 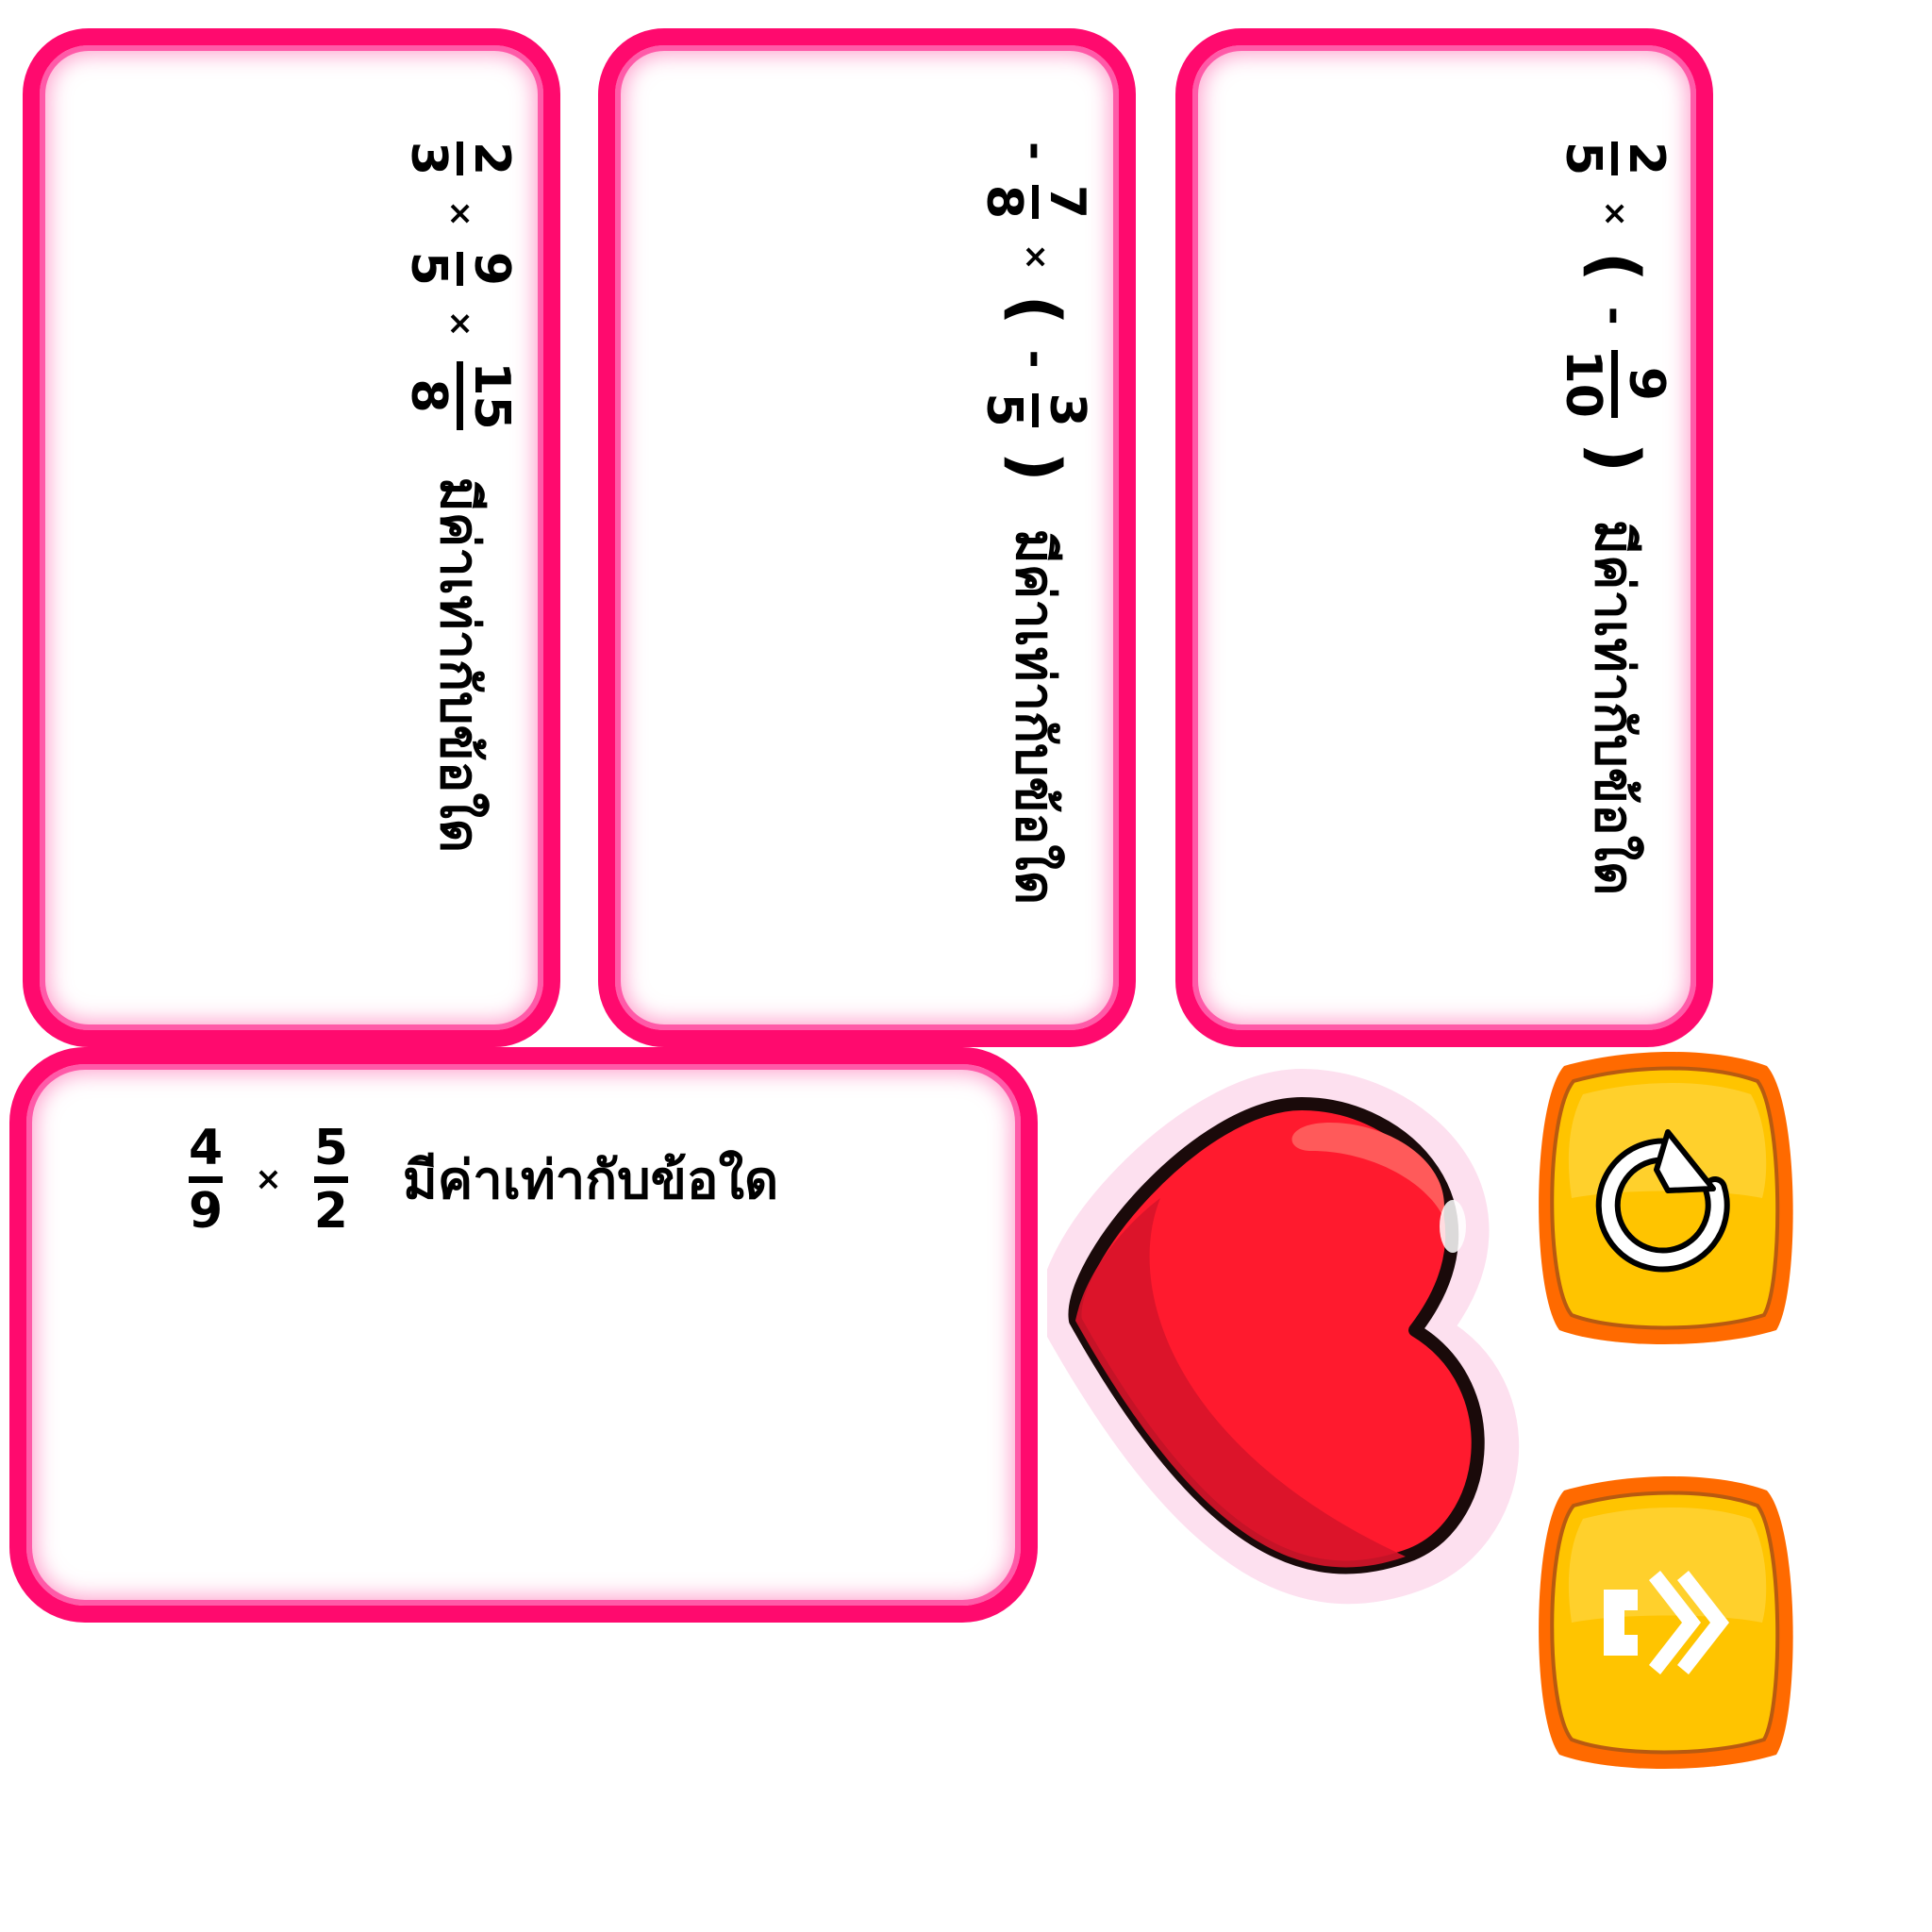 I want to click on question-2: - 7 8 × ( - 3 5 ) มีค่าเท่ากับข้อใด, so click(x=1035, y=604).